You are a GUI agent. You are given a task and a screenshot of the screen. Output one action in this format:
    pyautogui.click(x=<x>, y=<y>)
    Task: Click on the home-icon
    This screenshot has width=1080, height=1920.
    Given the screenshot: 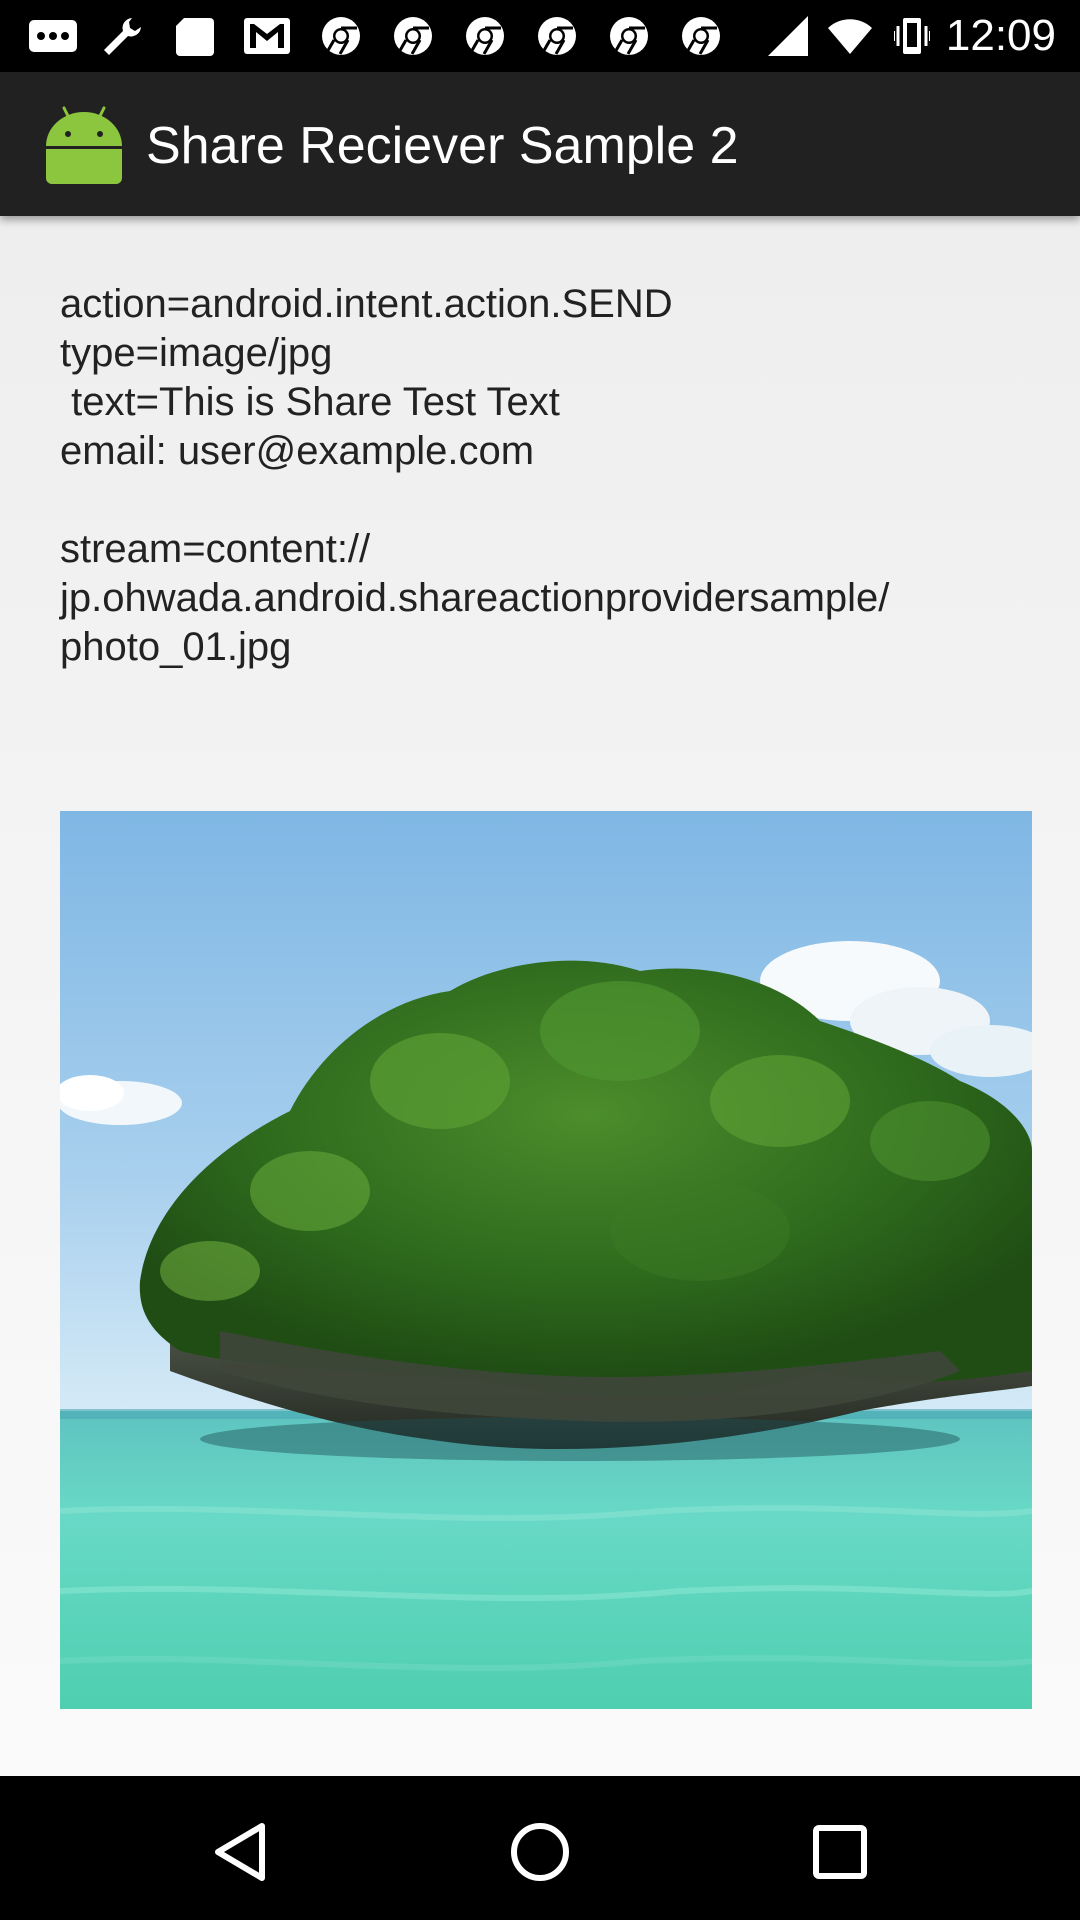 What is the action you would take?
    pyautogui.click(x=540, y=1852)
    